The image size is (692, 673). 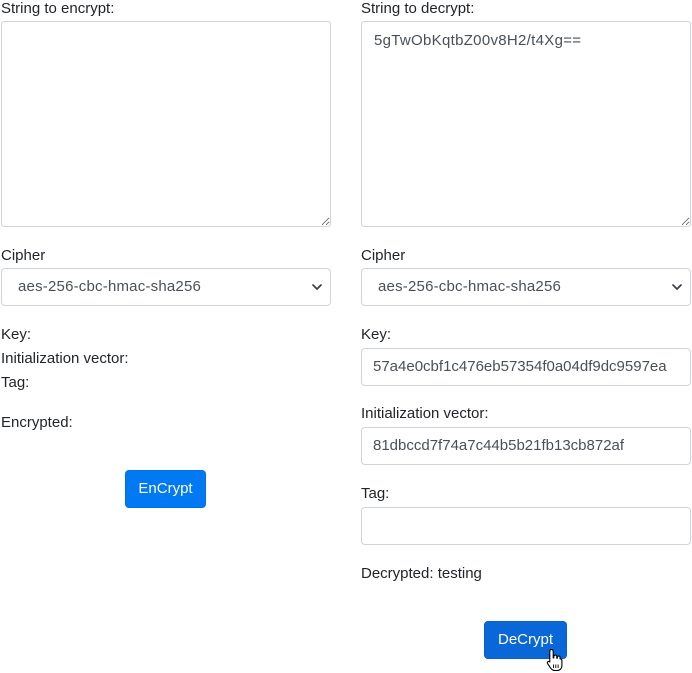 I want to click on encrypt-button: EnCrypt, so click(x=165, y=489).